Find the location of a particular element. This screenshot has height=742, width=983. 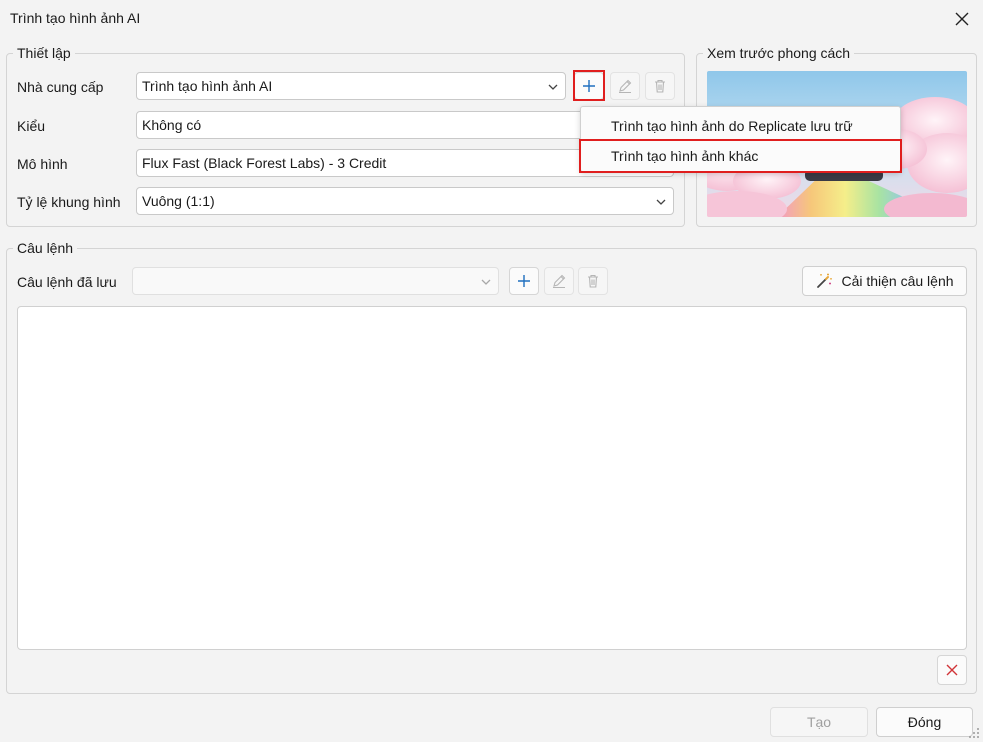

delete-prompt-button is located at coordinates (593, 281).